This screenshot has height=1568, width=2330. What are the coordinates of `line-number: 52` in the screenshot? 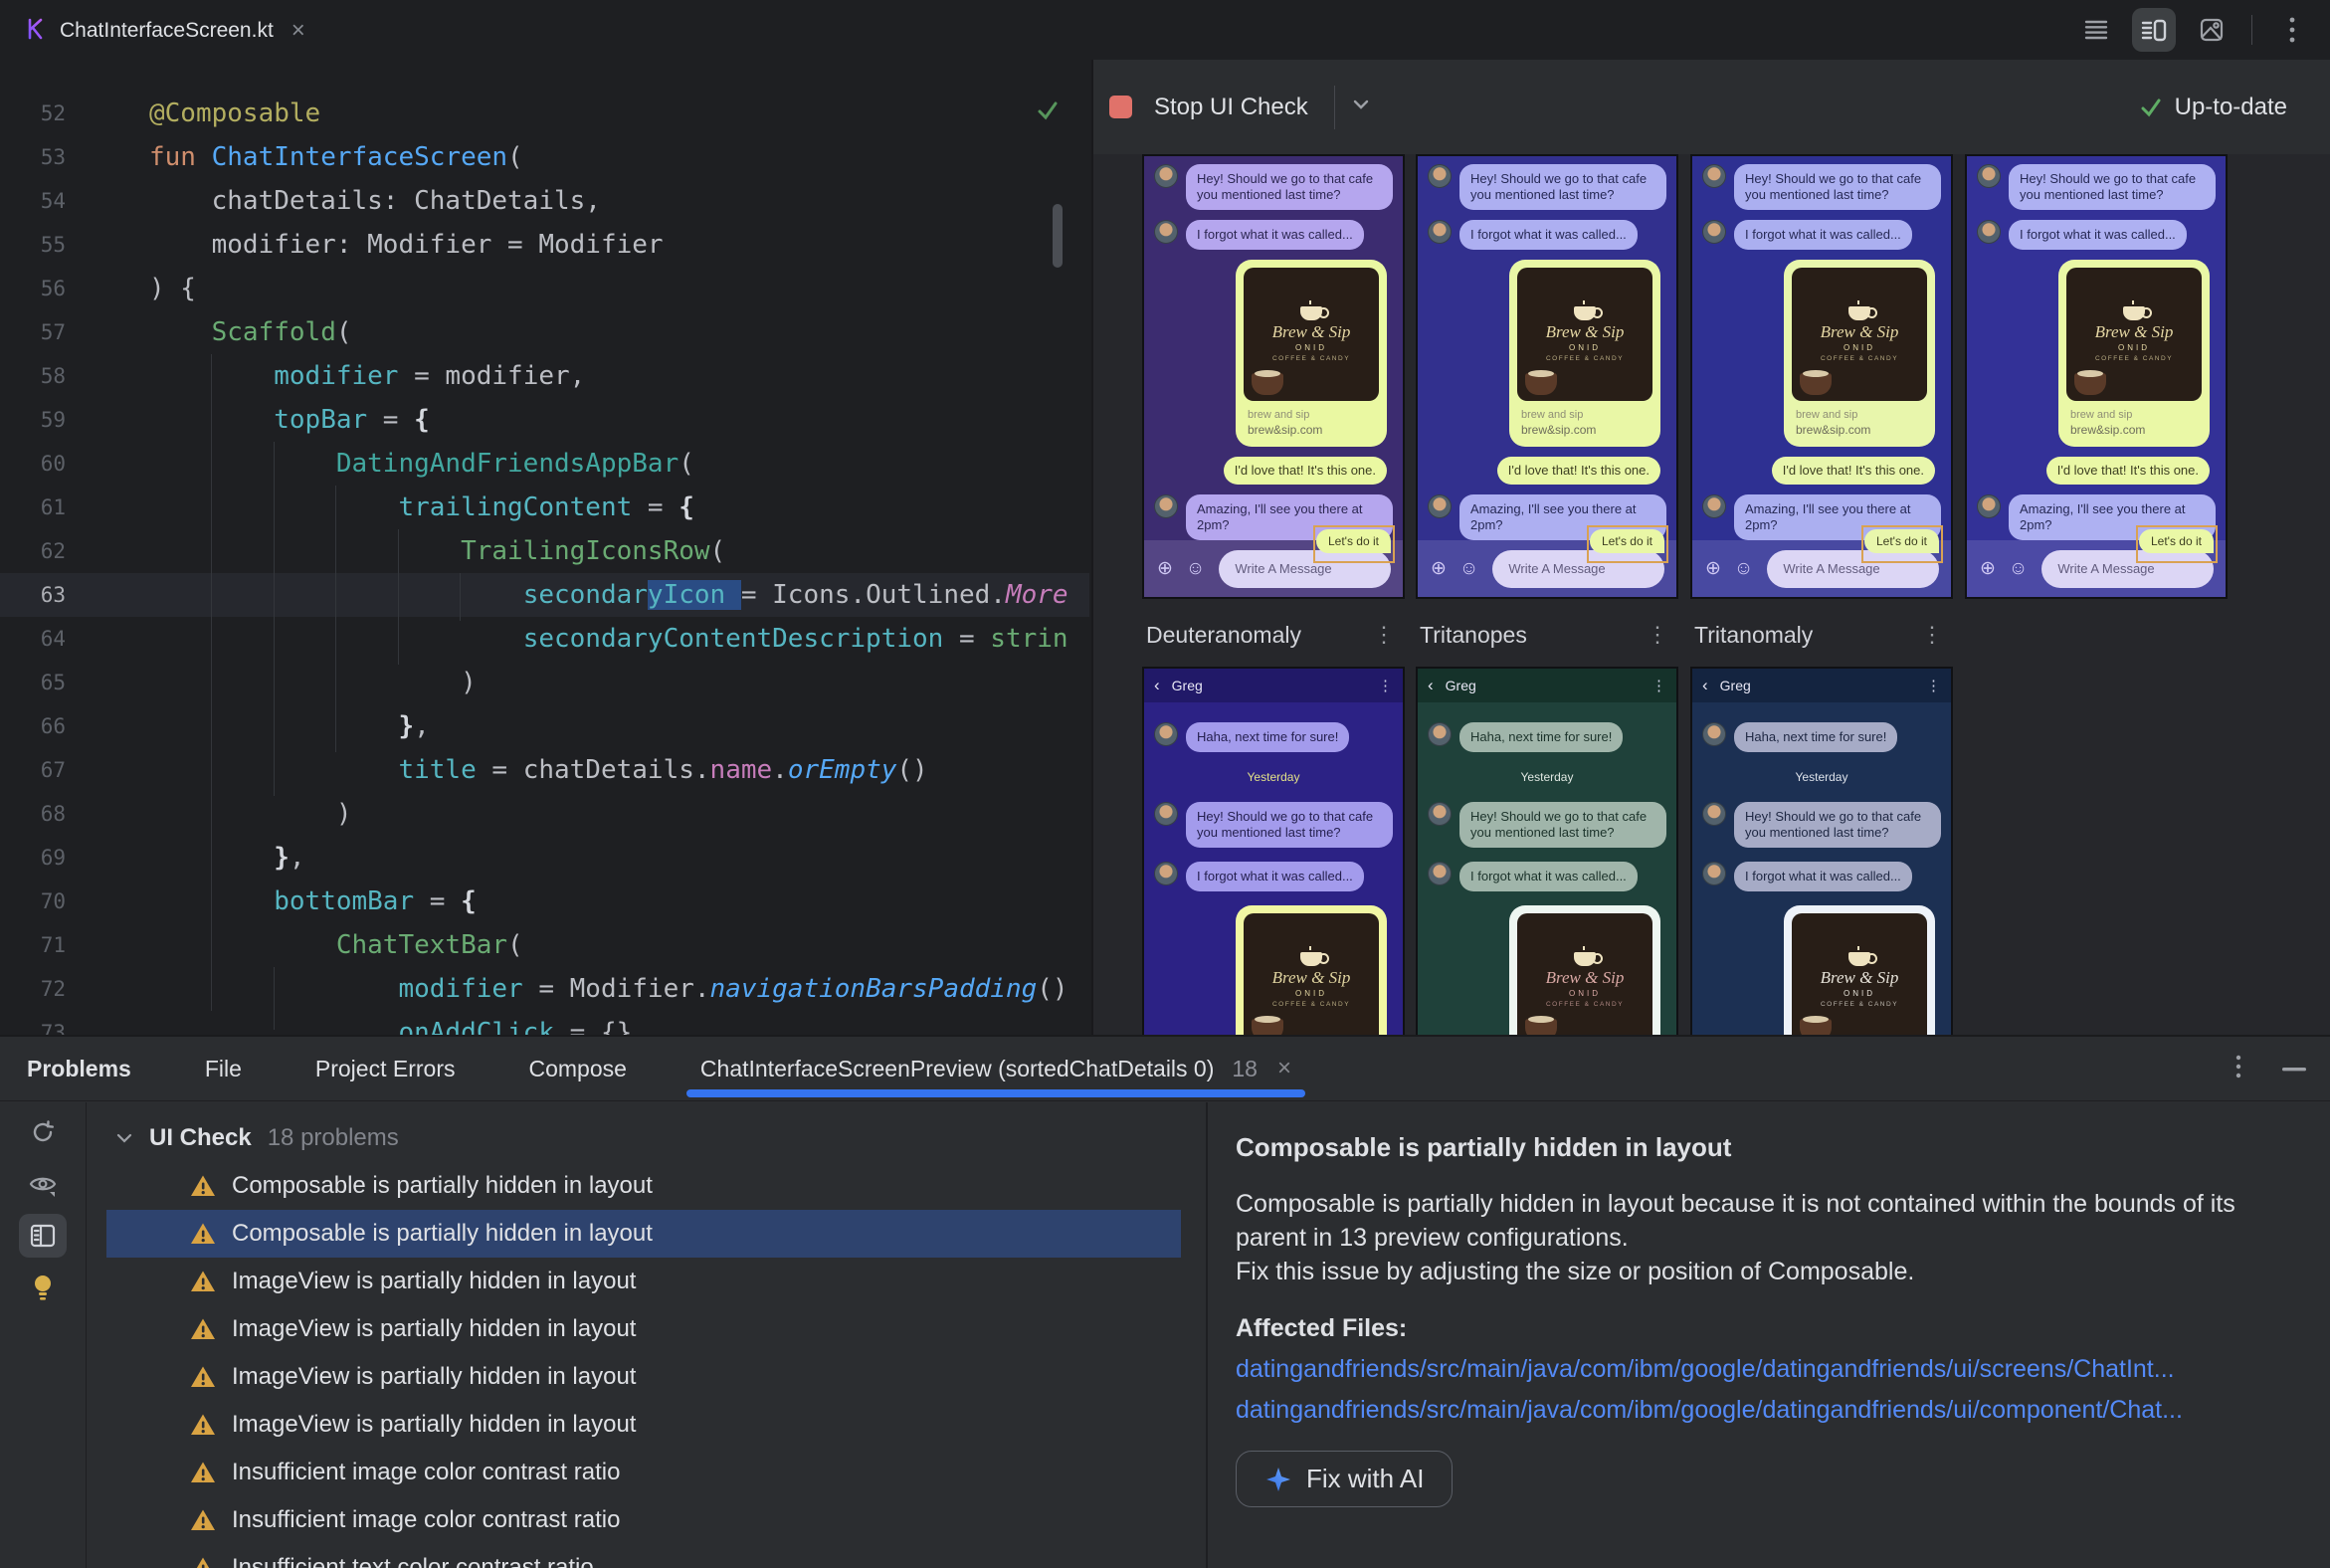 It's located at (53, 113).